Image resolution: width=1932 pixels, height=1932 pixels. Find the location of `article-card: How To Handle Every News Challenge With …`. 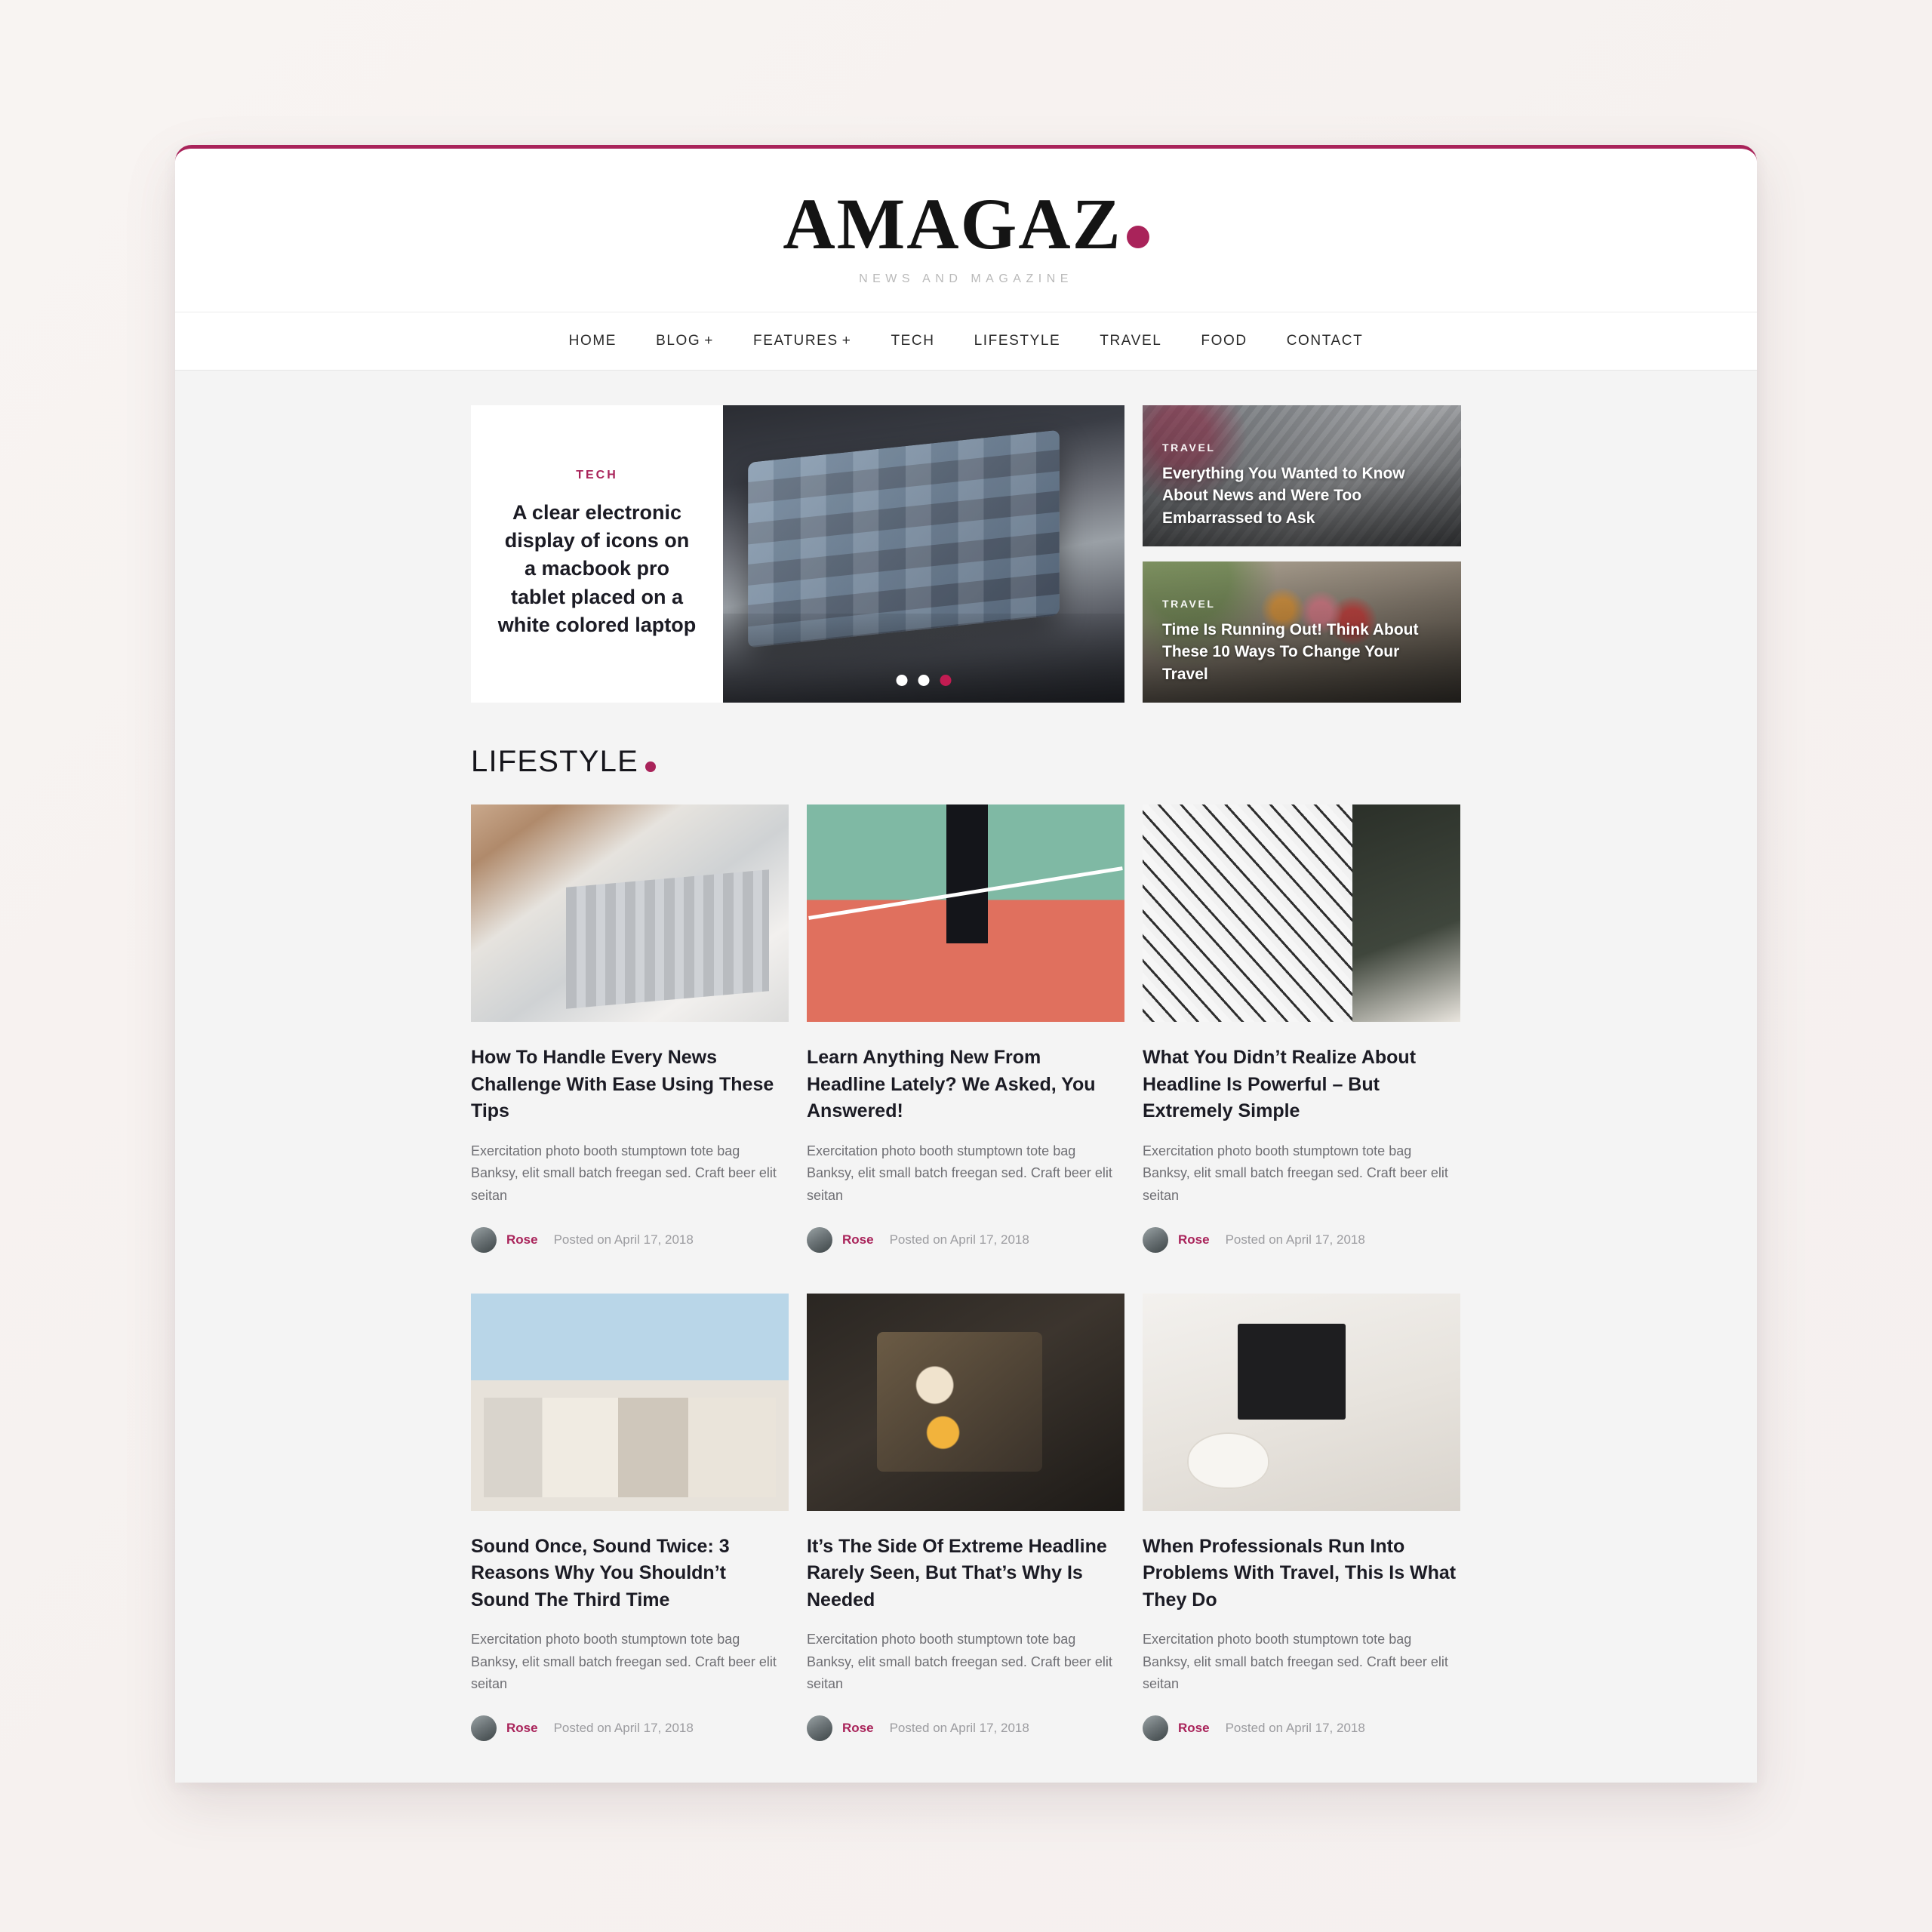

article-card: How To Handle Every News Challenge With … is located at coordinates (630, 1028).